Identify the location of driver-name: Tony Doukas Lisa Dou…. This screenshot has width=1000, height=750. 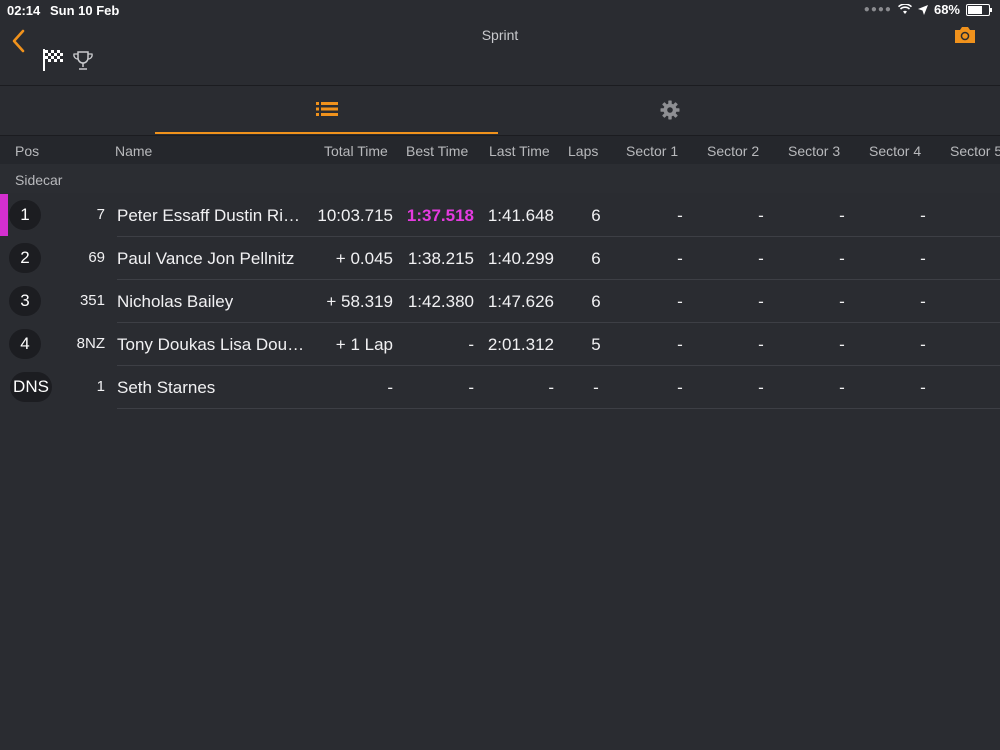
(211, 344).